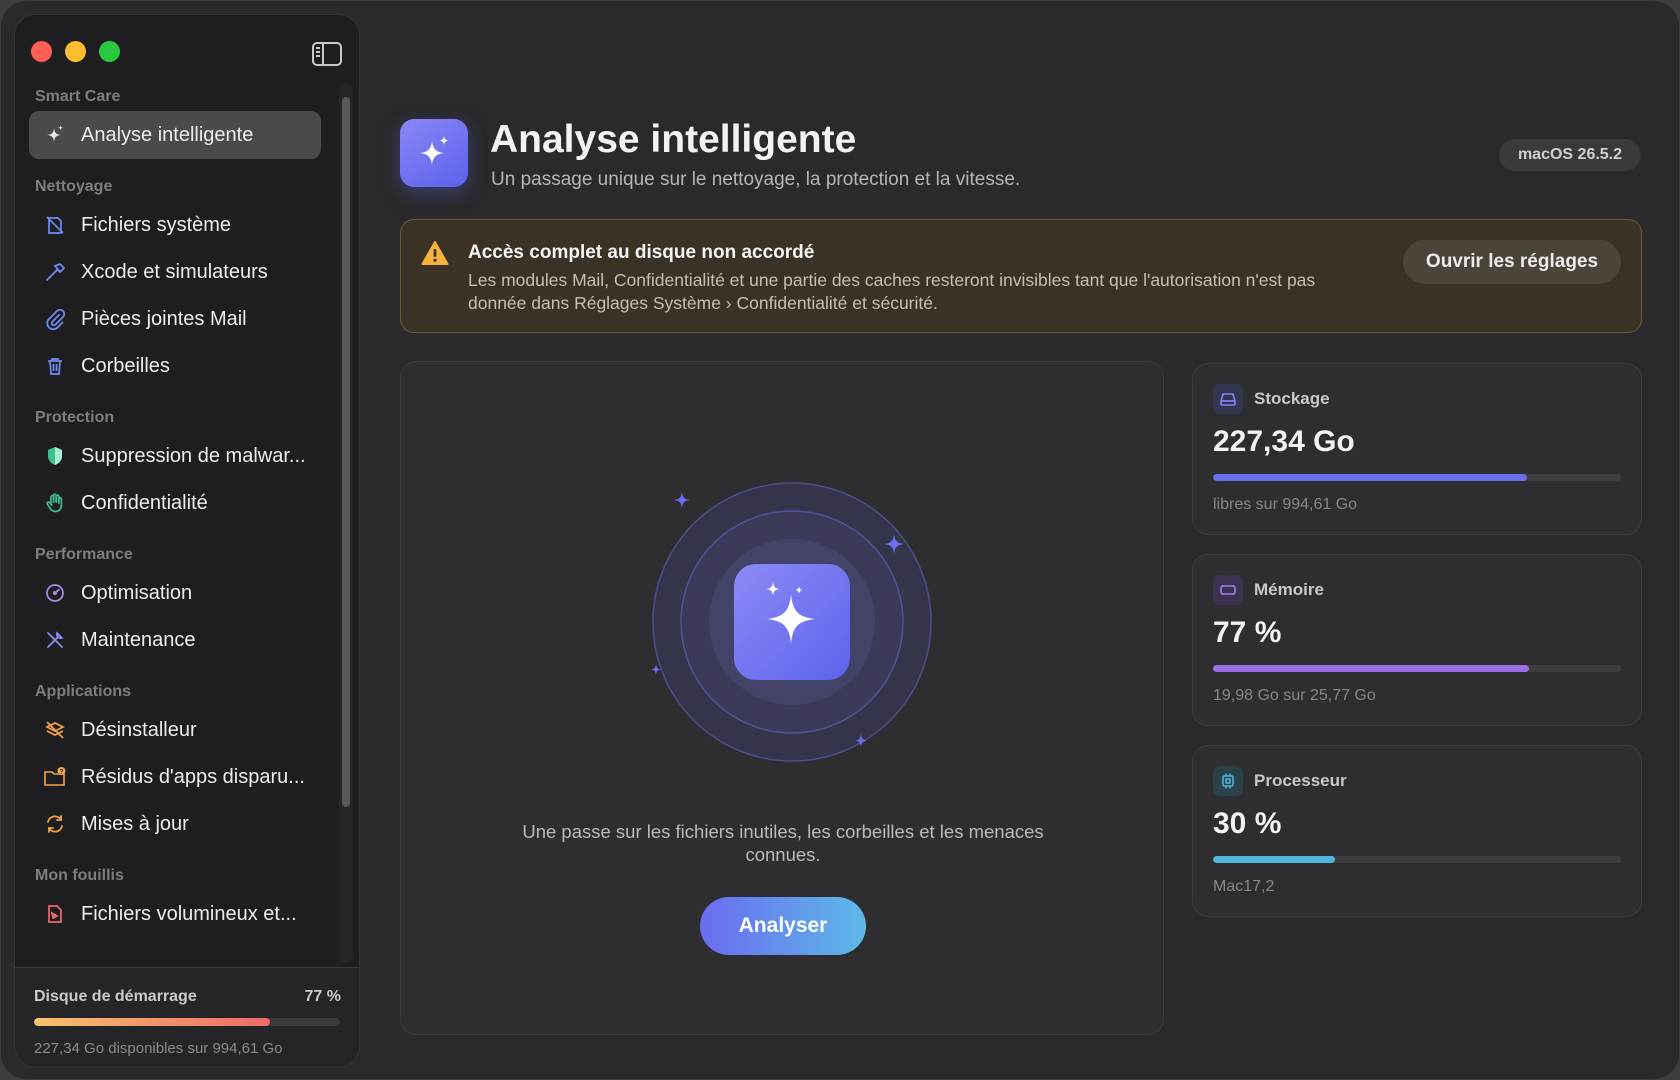 Image resolution: width=1680 pixels, height=1080 pixels. I want to click on section-label-3: Performance, so click(84, 554).